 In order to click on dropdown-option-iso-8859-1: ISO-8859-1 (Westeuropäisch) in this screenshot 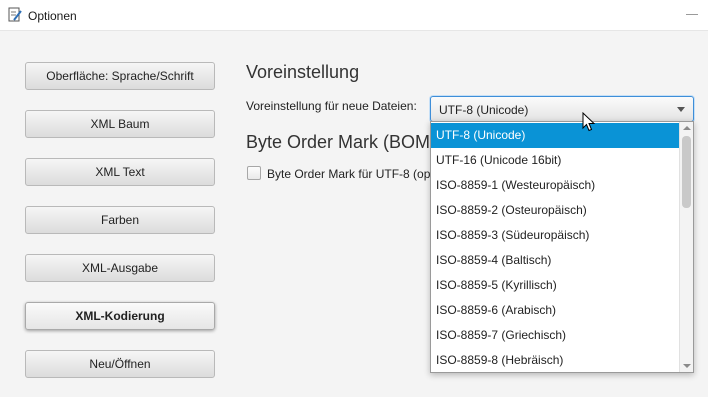, I will do `click(555, 185)`.